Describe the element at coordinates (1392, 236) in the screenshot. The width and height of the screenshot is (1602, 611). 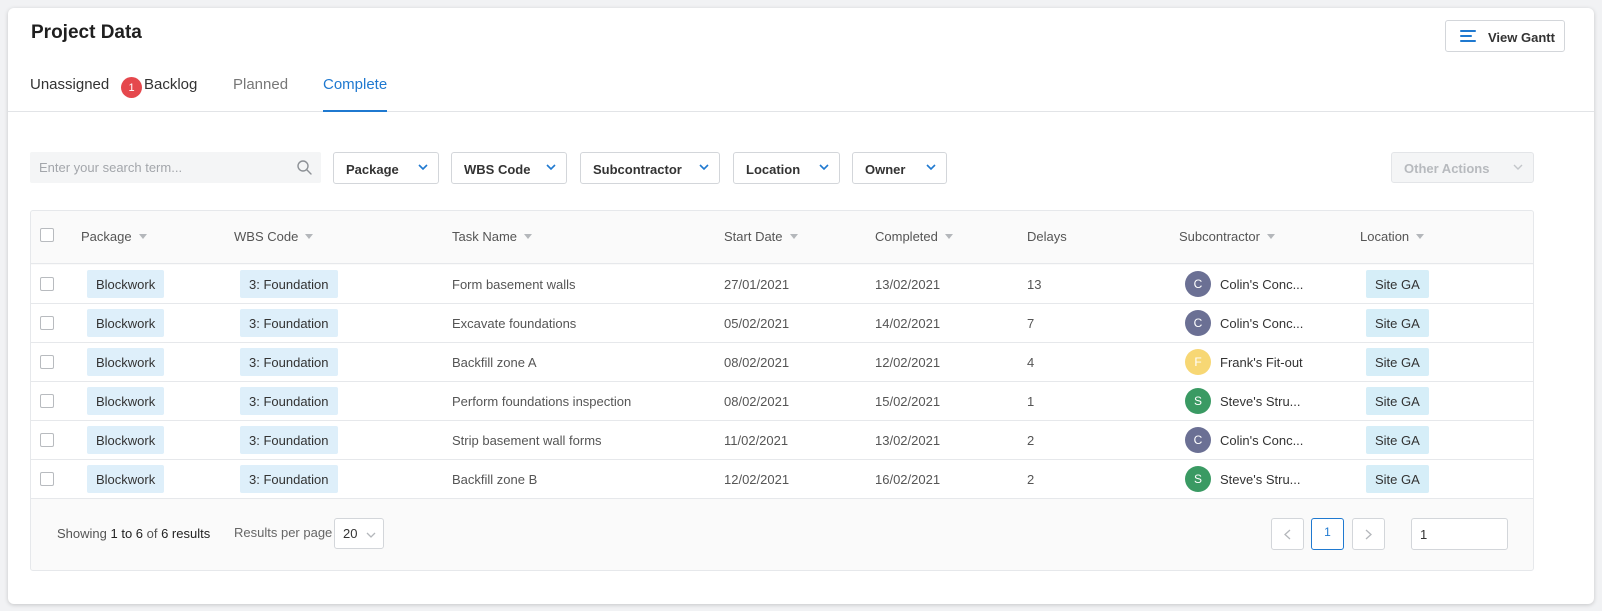
I see `column-header-location: Location` at that location.